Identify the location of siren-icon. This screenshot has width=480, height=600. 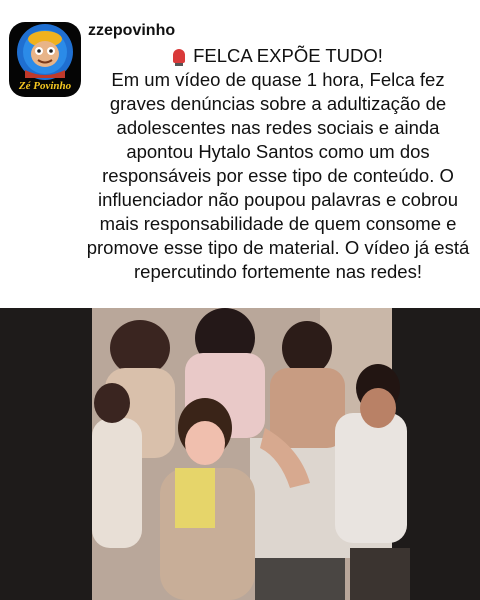
(179, 57).